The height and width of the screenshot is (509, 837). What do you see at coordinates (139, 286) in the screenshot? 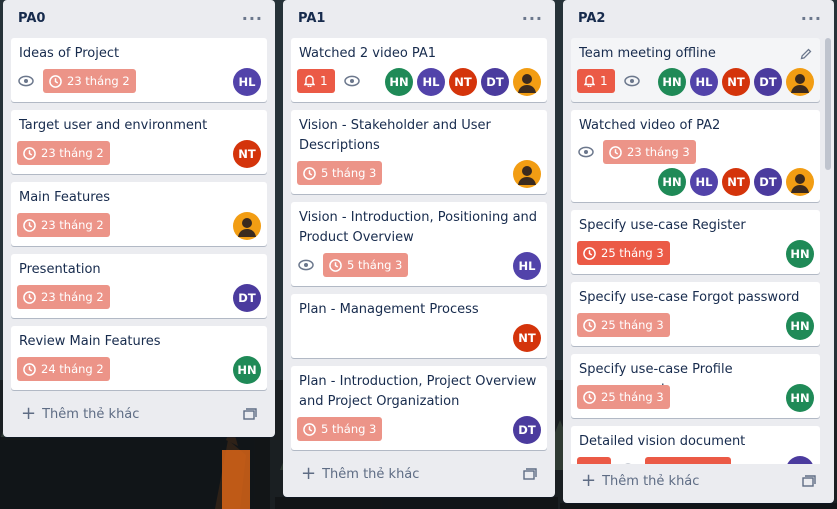
I see `card: Presentation 23 tháng 2 DT` at bounding box center [139, 286].